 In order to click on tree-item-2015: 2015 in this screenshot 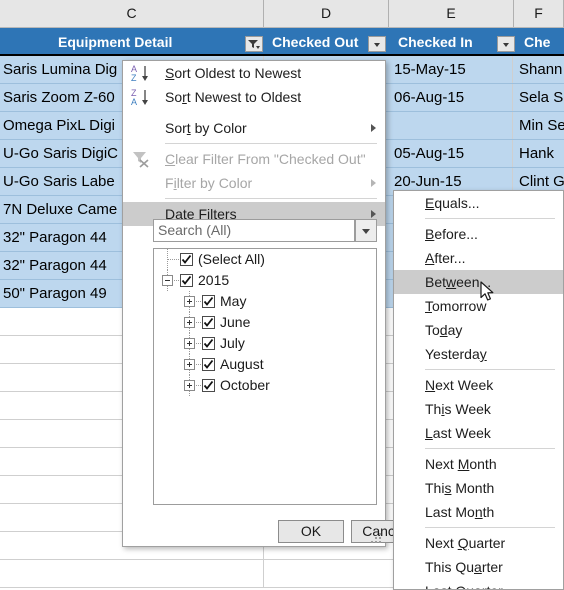, I will do `click(265, 280)`.